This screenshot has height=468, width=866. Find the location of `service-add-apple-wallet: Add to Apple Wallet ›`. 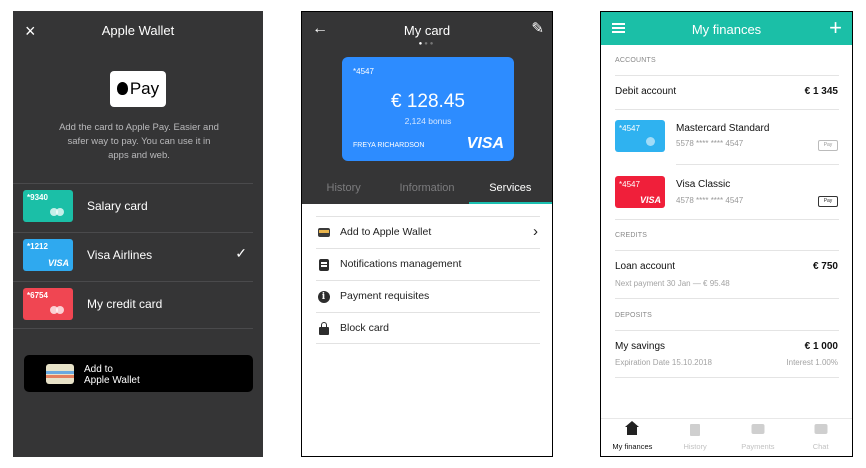

service-add-apple-wallet: Add to Apple Wallet › is located at coordinates (428, 232).